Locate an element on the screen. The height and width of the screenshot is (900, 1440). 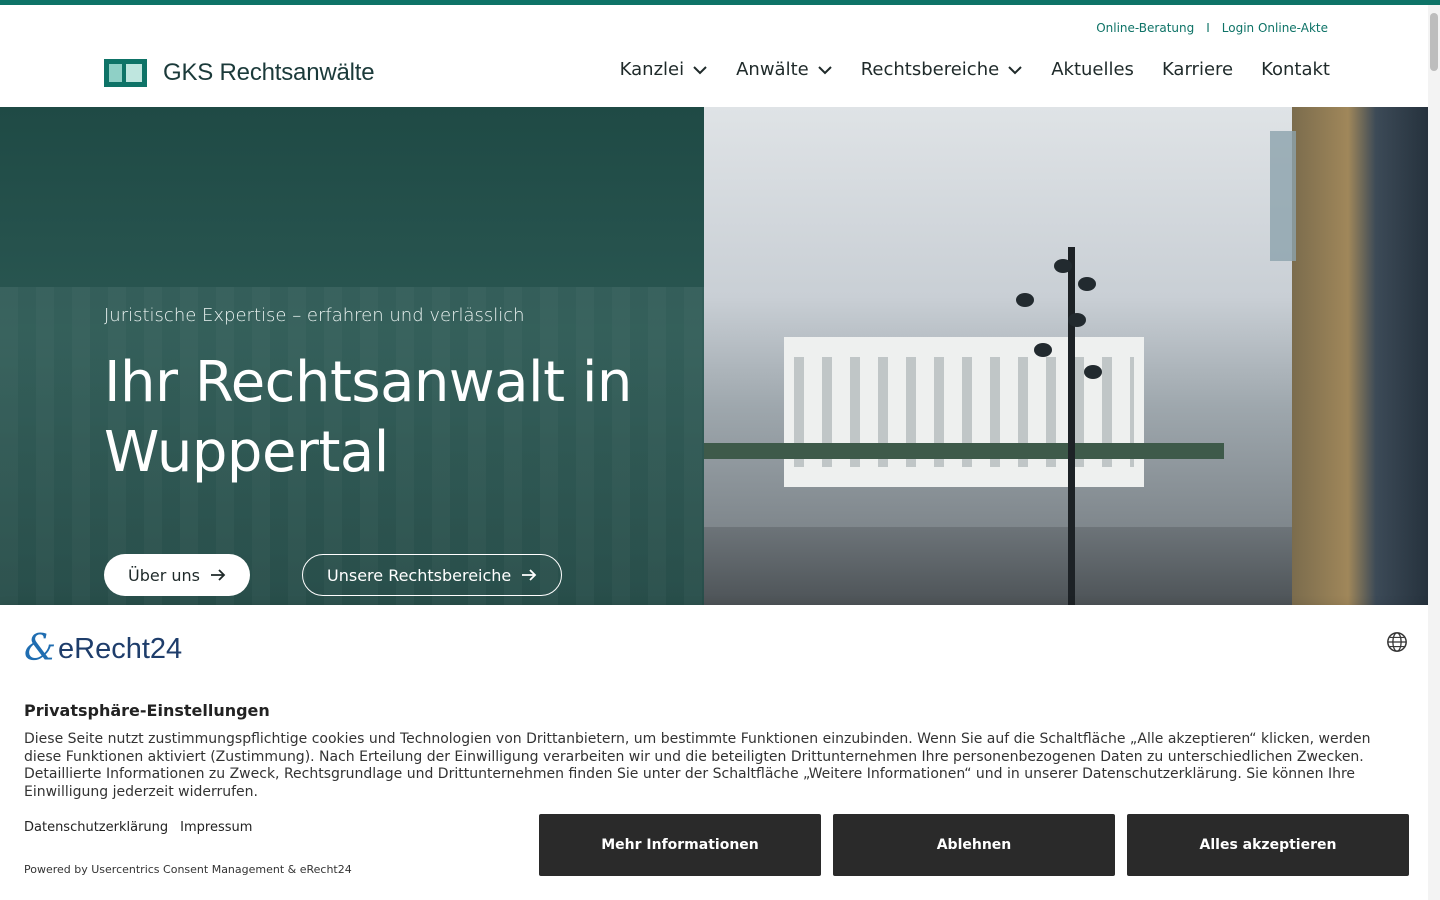
decline-button: Ablehnen is located at coordinates (974, 845).